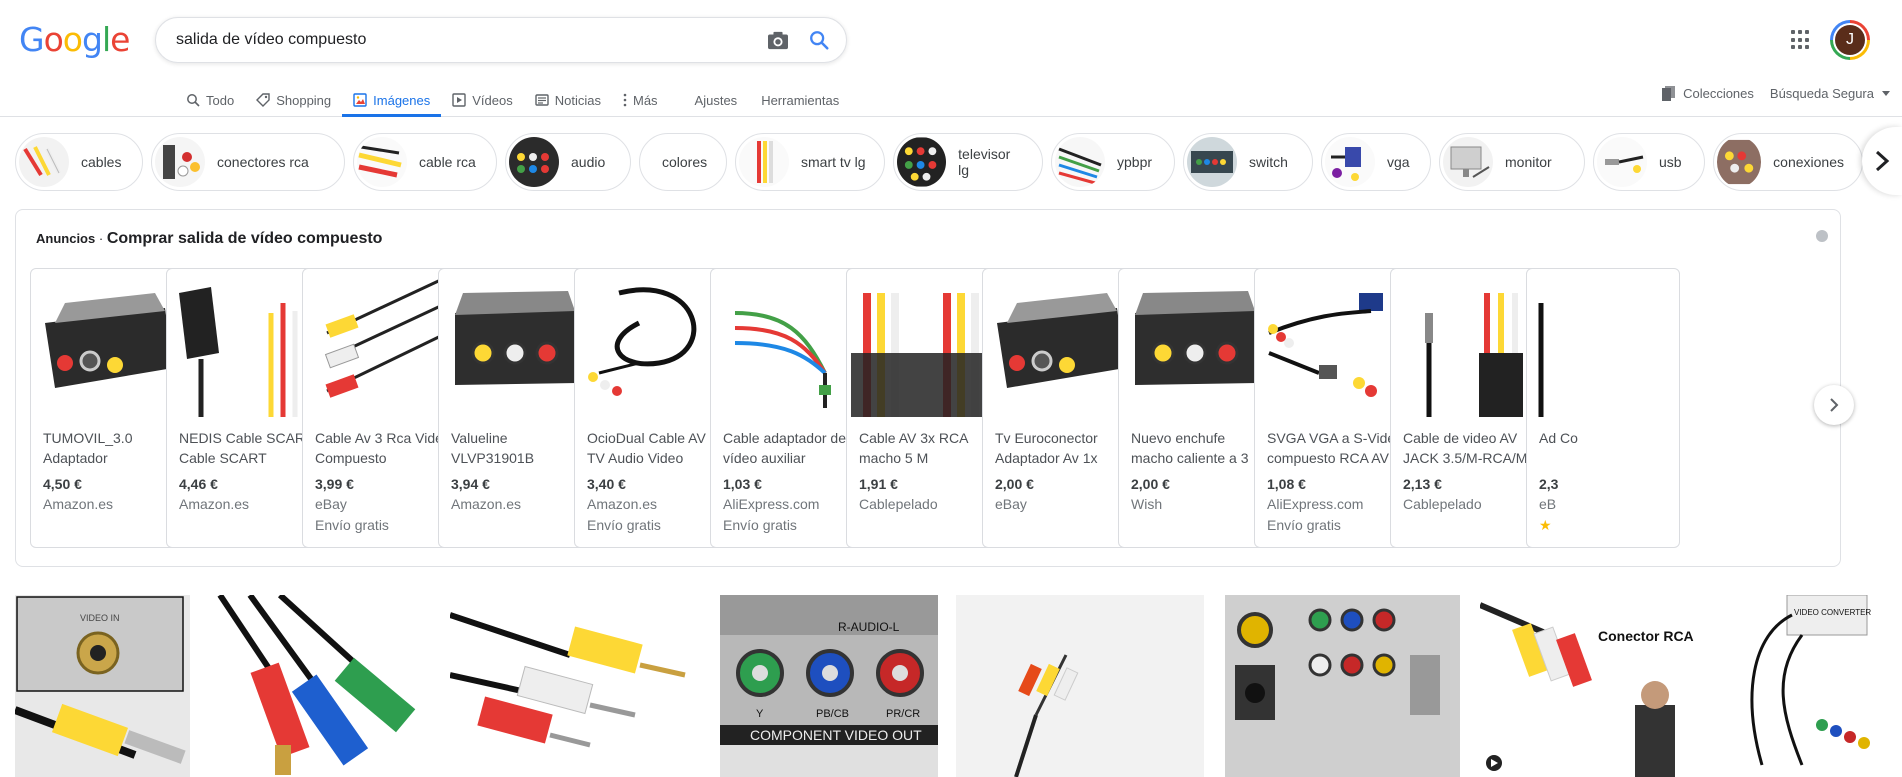 This screenshot has height=777, width=1902. What do you see at coordinates (810, 162) in the screenshot?
I see `chip-smart-tv-lg: smart tv lg` at bounding box center [810, 162].